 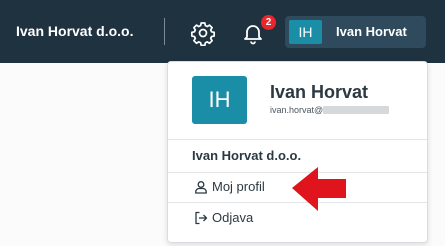 I want to click on navbar-divider, so click(x=164, y=31).